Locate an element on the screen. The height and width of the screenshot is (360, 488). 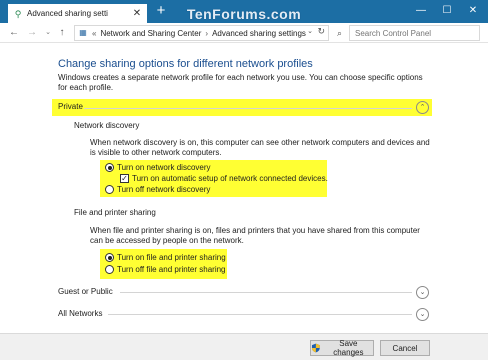
file-sharing-header: File and printer sharing is located at coordinates (115, 212).